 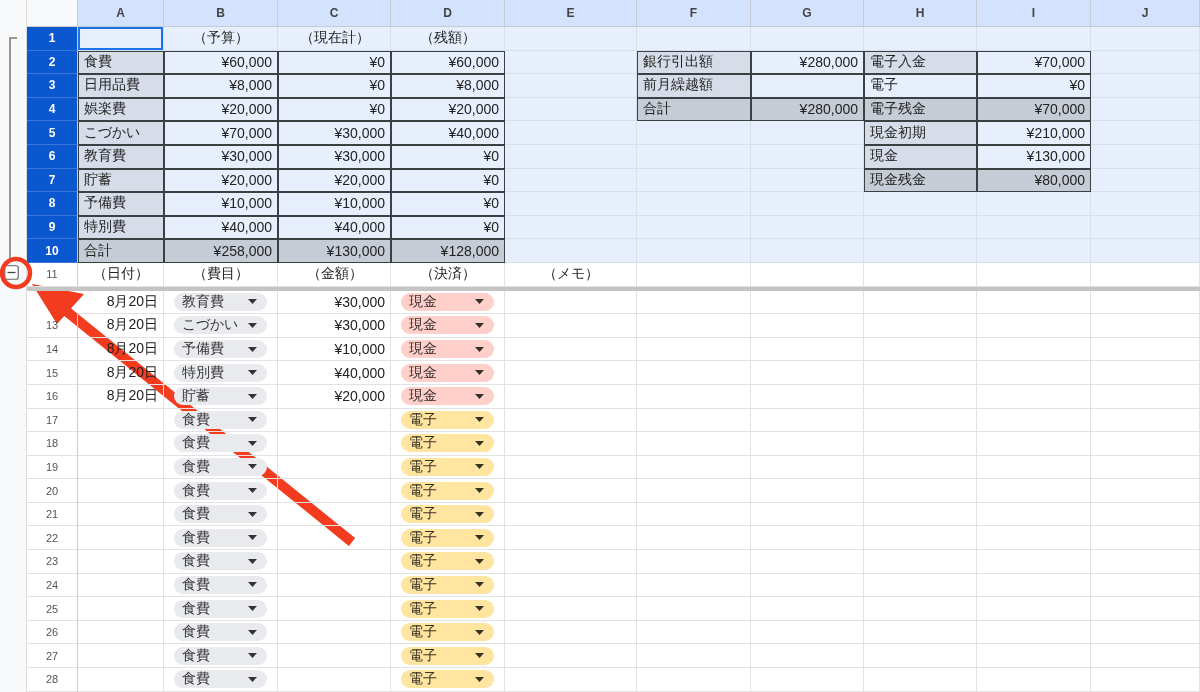 I want to click on row-header: 23, so click(x=52, y=562).